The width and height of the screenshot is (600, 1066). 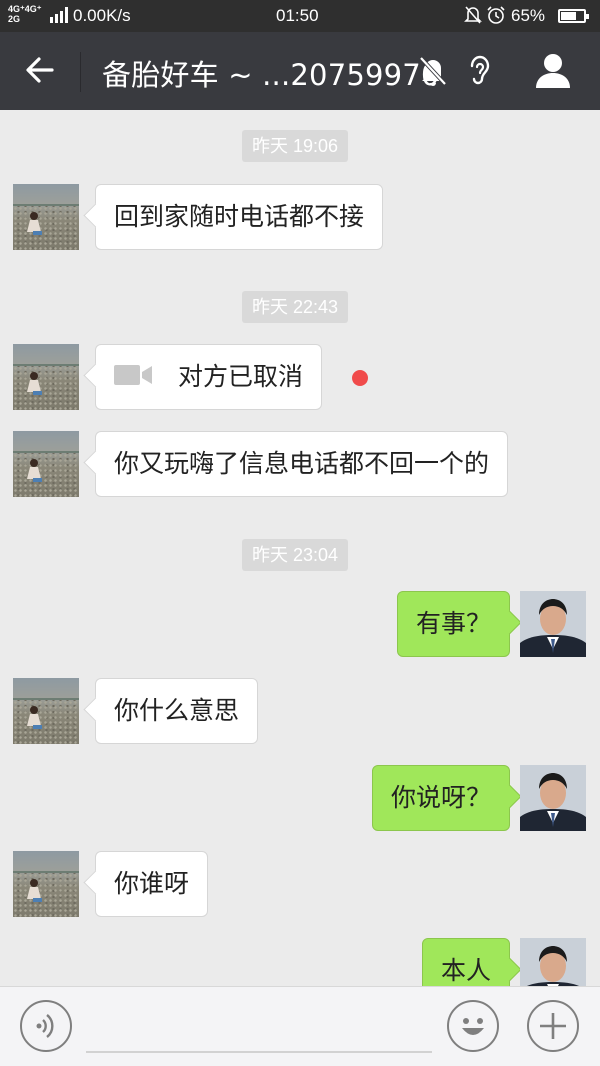 I want to click on emoji-button, so click(x=473, y=1026).